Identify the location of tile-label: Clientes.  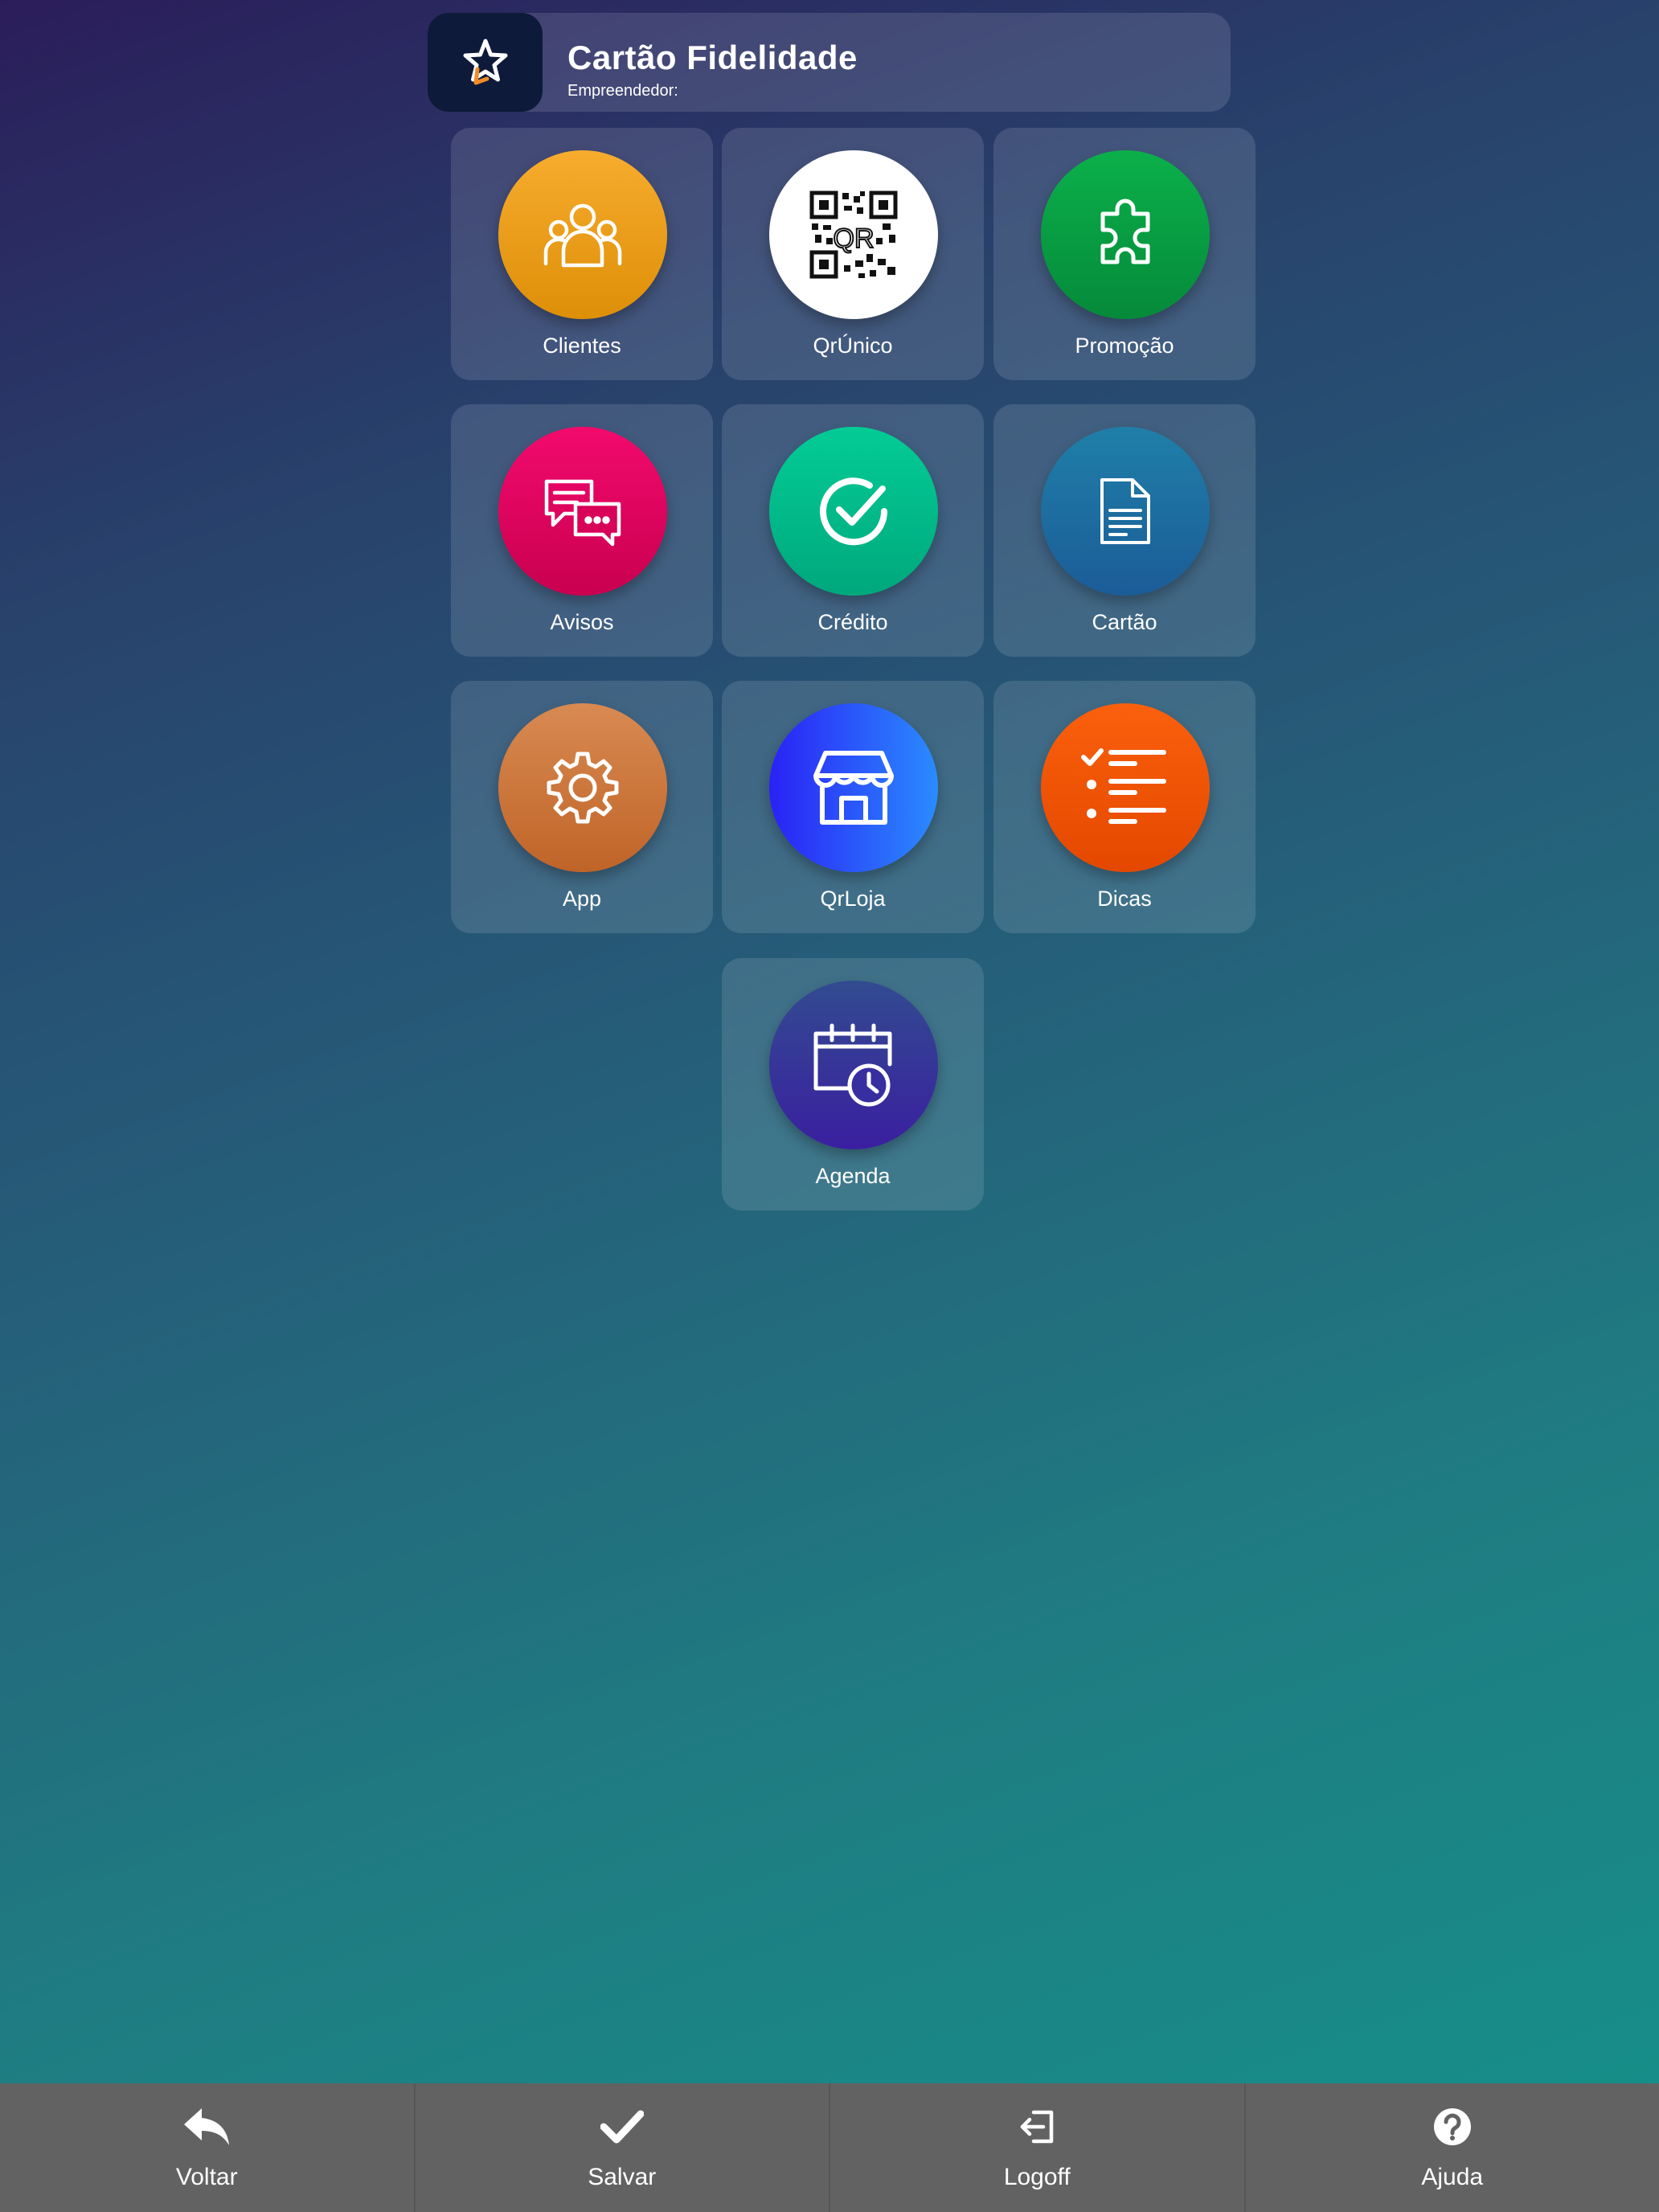
(582, 346).